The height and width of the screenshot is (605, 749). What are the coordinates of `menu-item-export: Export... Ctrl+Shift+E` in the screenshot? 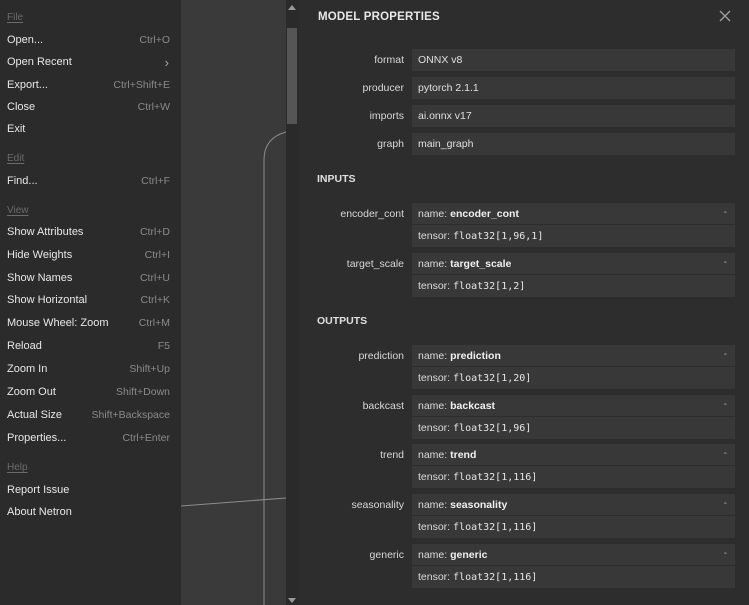 It's located at (90, 85).